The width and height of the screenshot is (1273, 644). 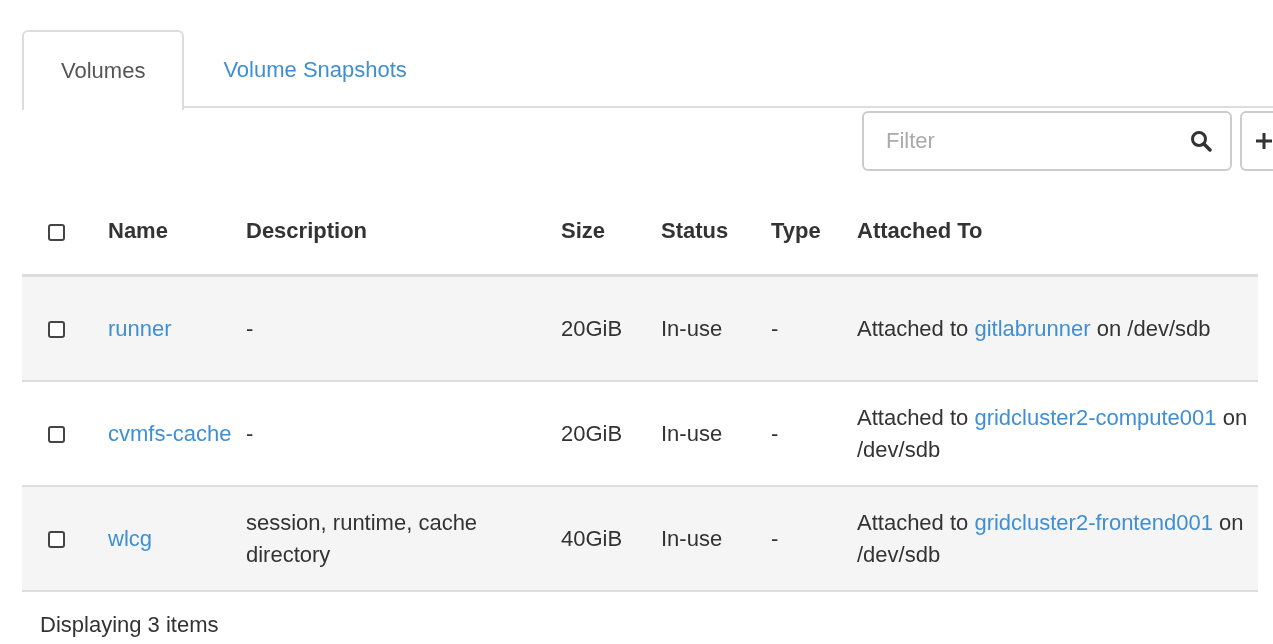 I want to click on filter-field: Filter, so click(x=1047, y=141).